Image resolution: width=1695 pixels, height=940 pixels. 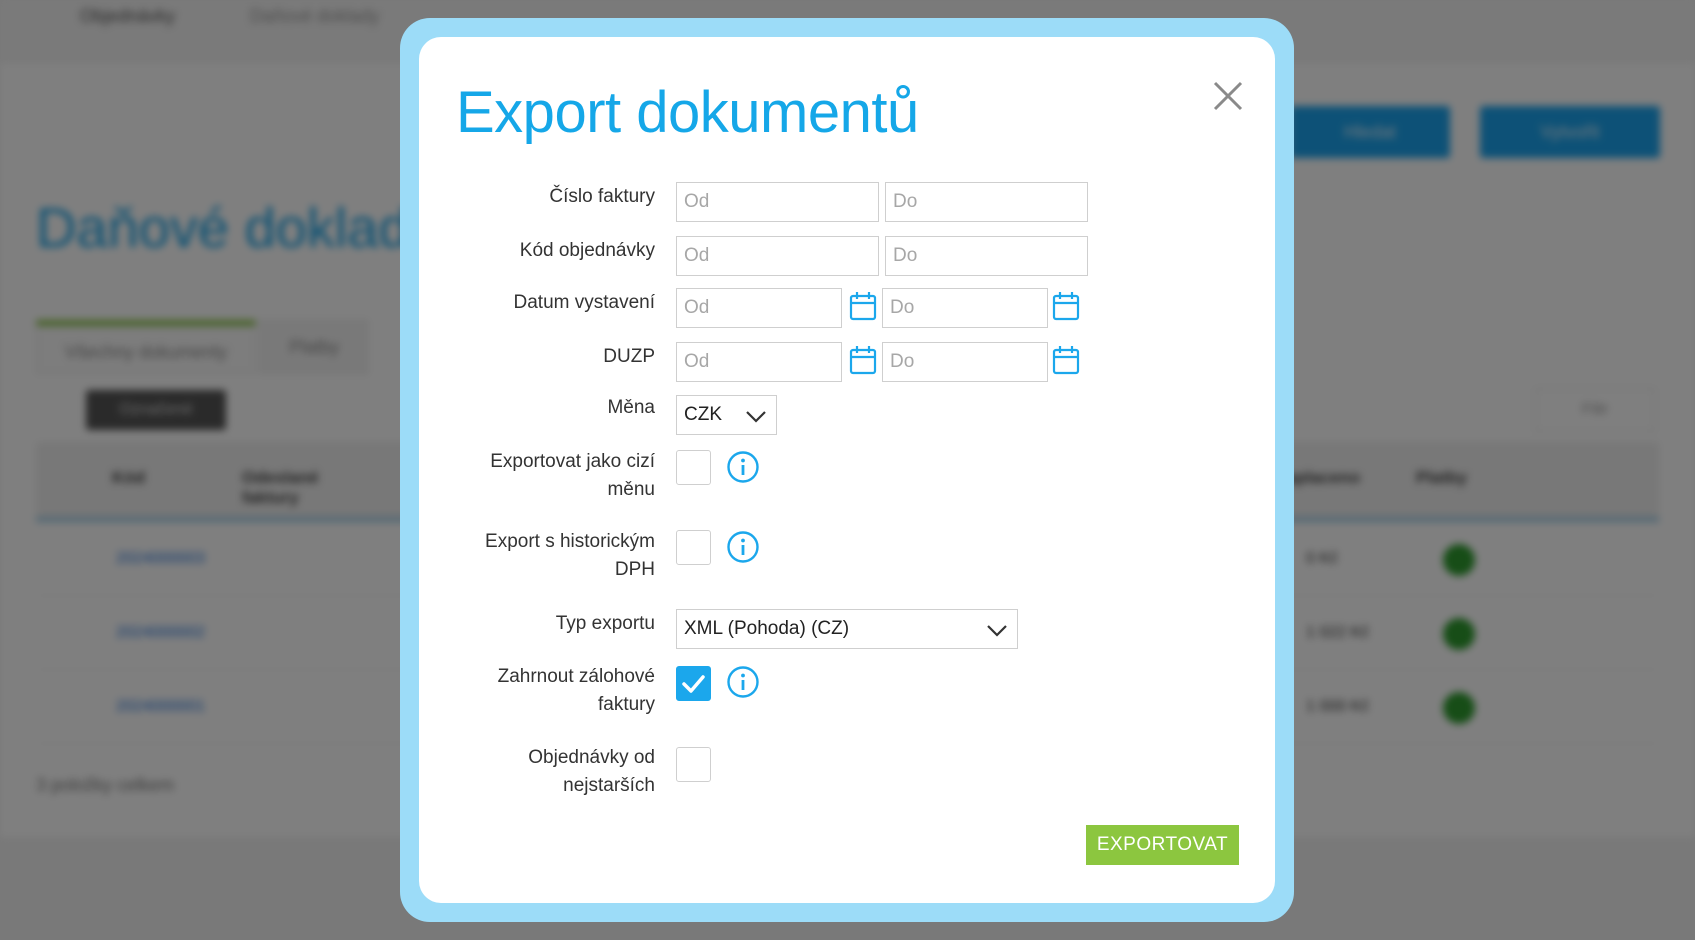 What do you see at coordinates (540, 556) in the screenshot?
I see `historic-vat-label: Export s historickým DPH` at bounding box center [540, 556].